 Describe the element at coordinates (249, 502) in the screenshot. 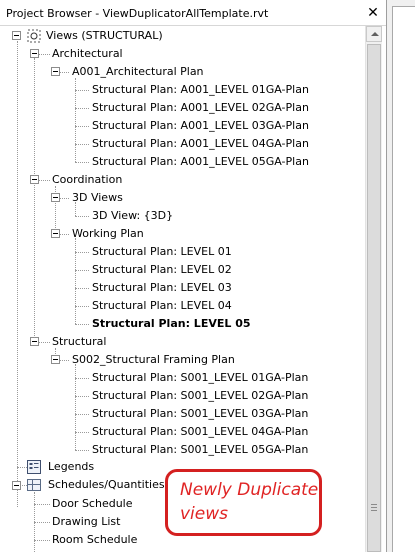

I see `annotation-text: Newly Duplicate views` at that location.